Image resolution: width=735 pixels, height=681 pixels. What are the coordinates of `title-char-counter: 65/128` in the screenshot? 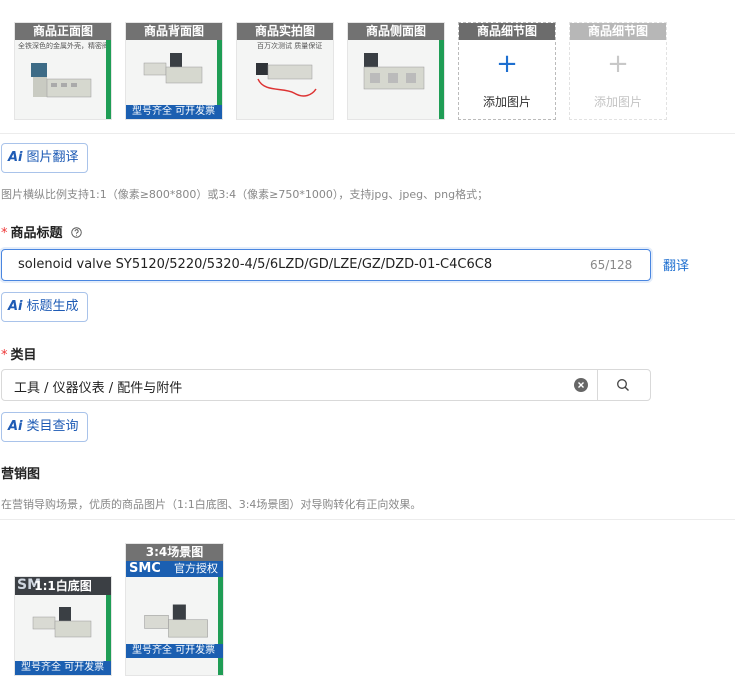 It's located at (611, 265).